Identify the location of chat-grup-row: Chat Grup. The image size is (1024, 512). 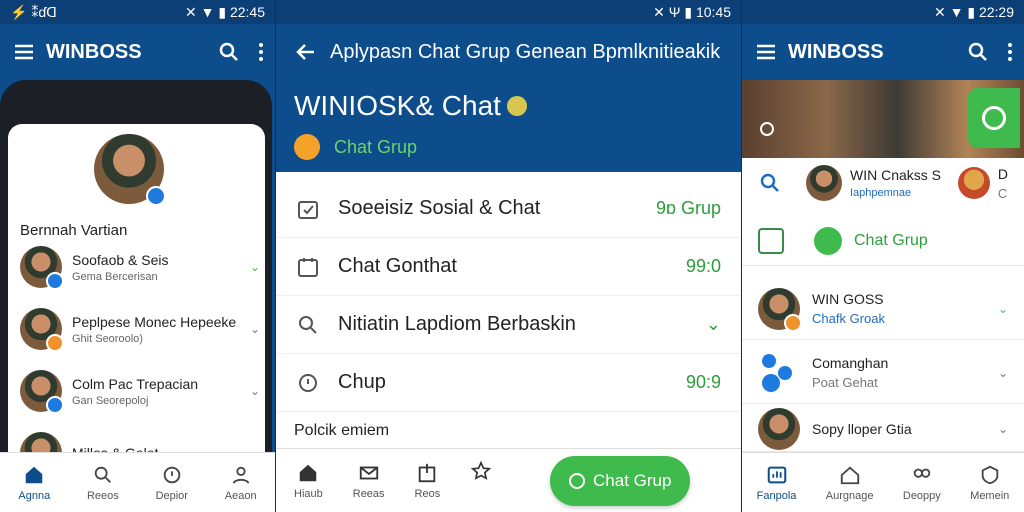
(883, 241).